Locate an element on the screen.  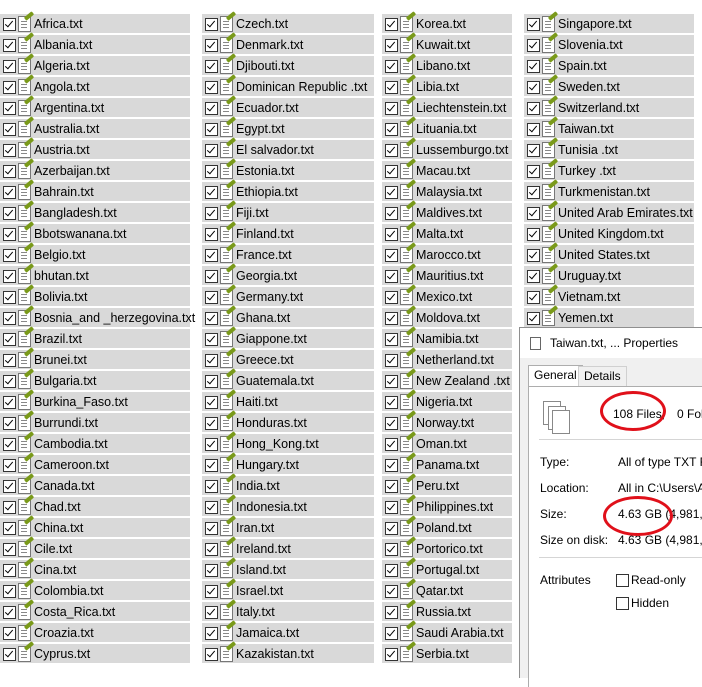
file-item: Ireland.txt is located at coordinates (288, 548).